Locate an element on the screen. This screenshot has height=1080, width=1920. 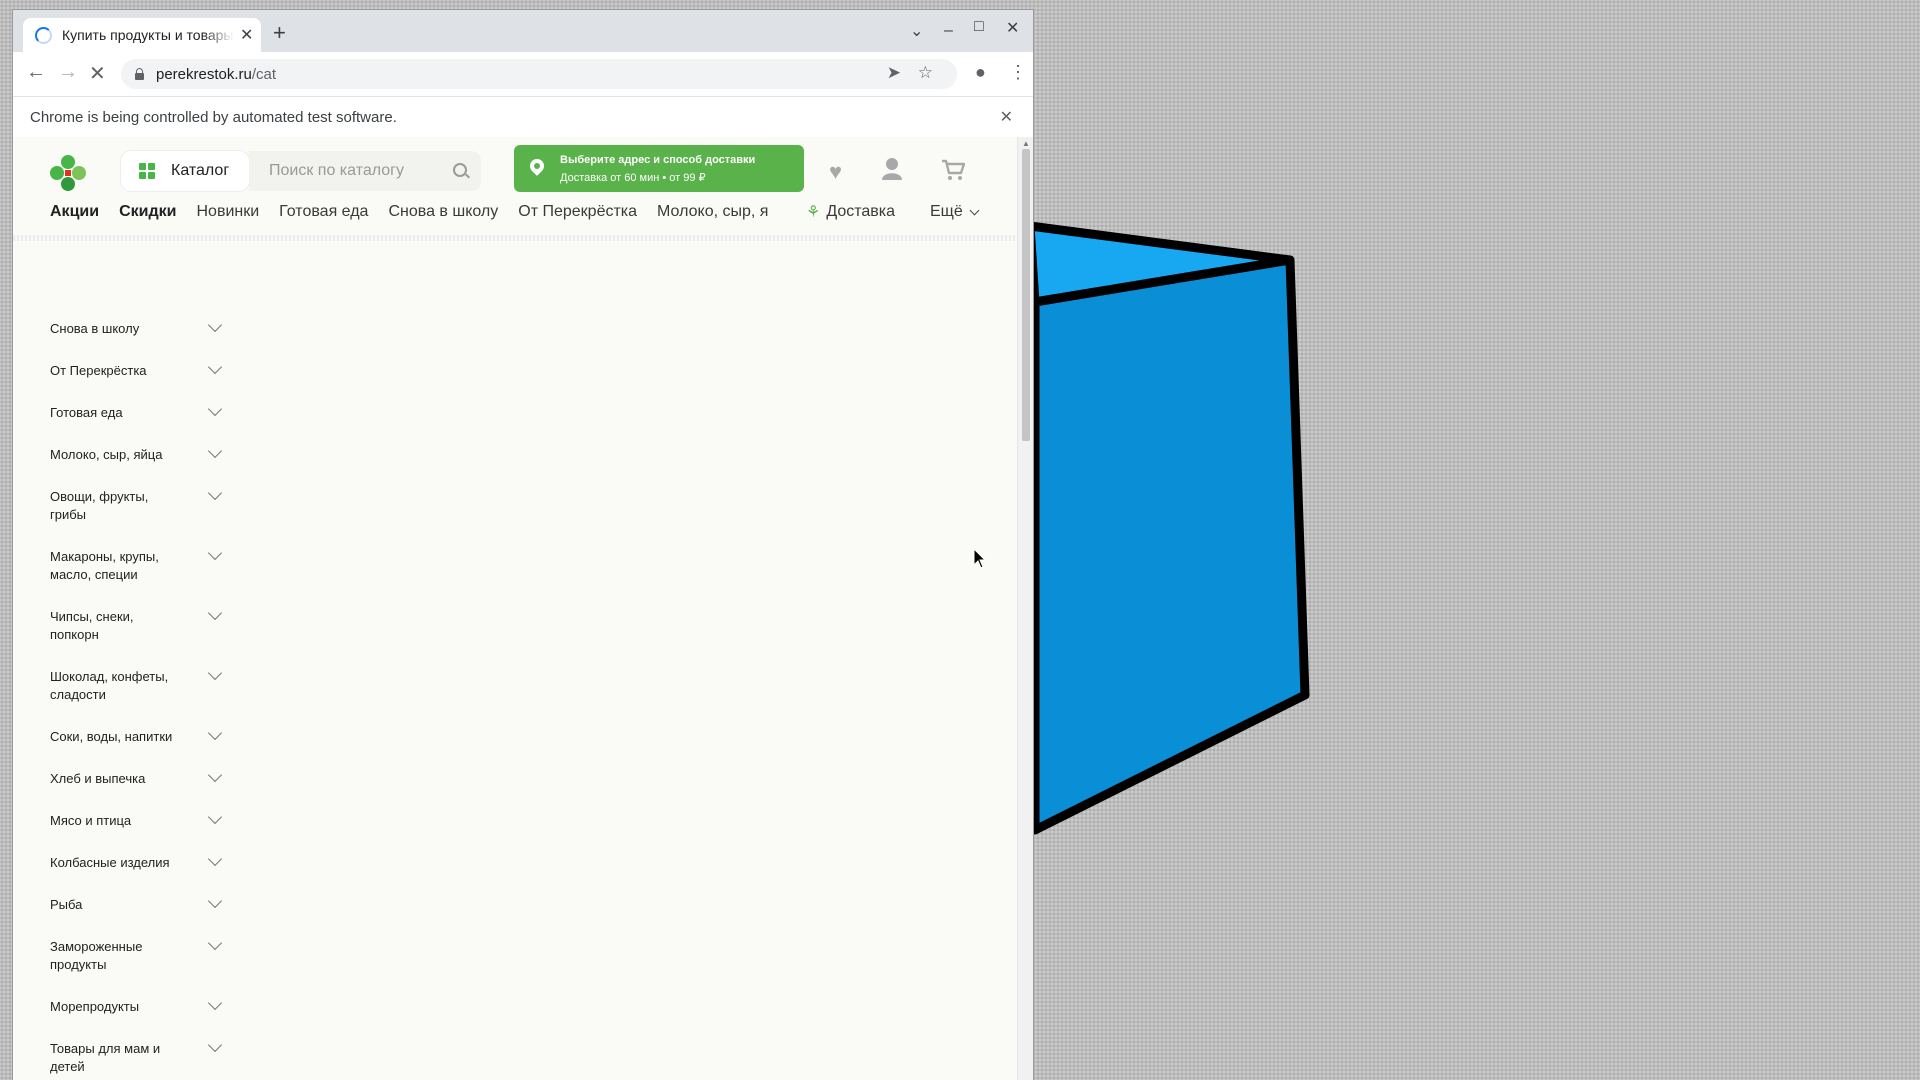
location-pin-icon is located at coordinates (537, 166).